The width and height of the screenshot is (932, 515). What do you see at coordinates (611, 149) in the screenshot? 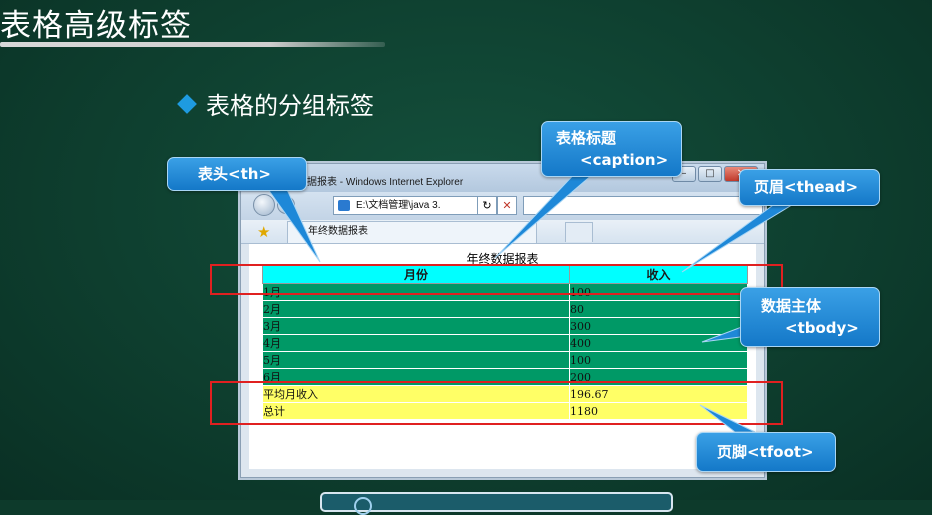
I see `callout-caption: 表格标题 <caption>` at bounding box center [611, 149].